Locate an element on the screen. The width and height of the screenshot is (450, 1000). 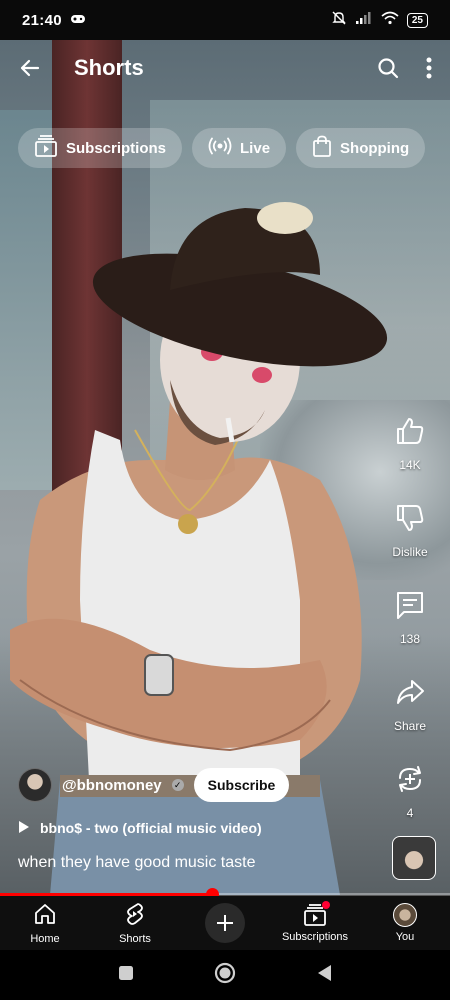
verified-check-icon: ✓ is located at coordinates (177, 785).